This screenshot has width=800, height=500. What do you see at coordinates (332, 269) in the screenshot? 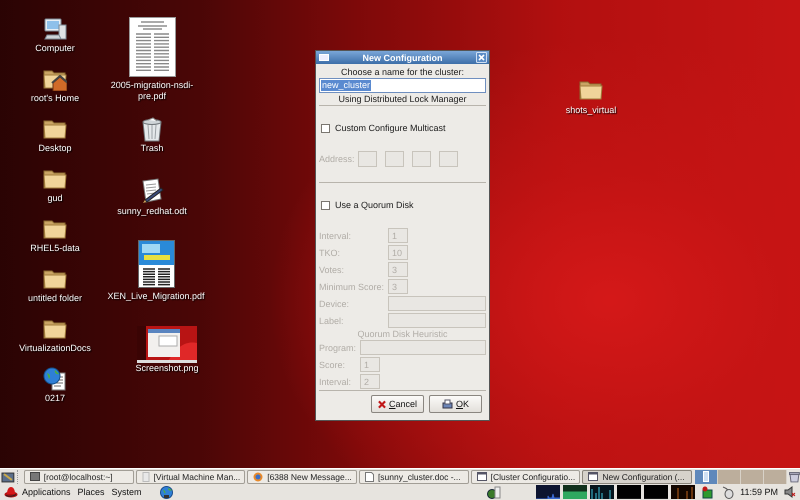
I see `field-label: Votes:` at bounding box center [332, 269].